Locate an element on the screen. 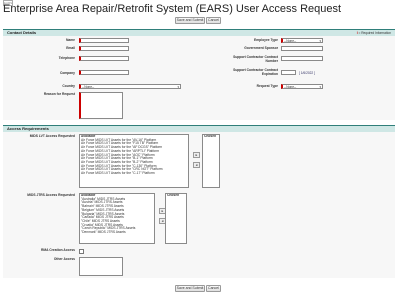 Image resolution: width=400 pixels, height=298 pixels. access-requirements-header: Access Requirements is located at coordinates (199, 128).